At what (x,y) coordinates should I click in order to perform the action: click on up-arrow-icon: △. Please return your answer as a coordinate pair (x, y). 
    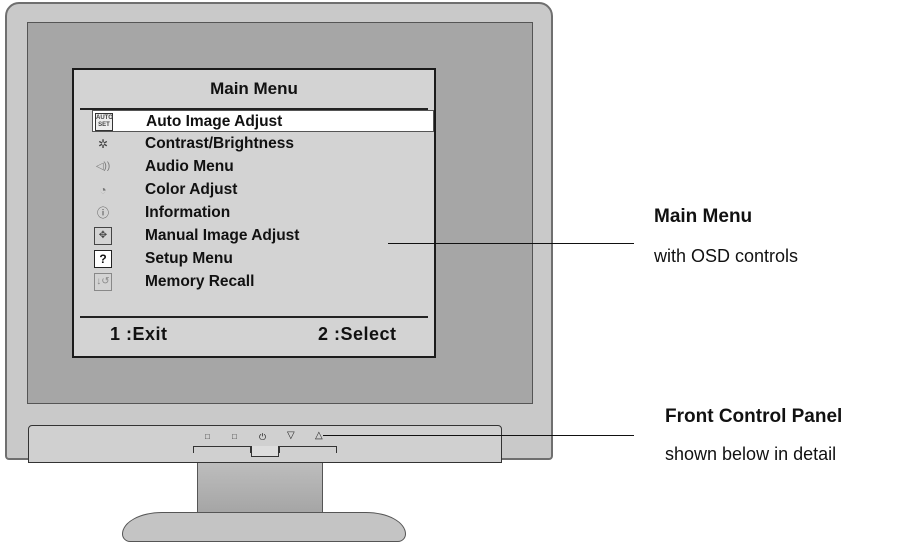
    Looking at the image, I should click on (319, 435).